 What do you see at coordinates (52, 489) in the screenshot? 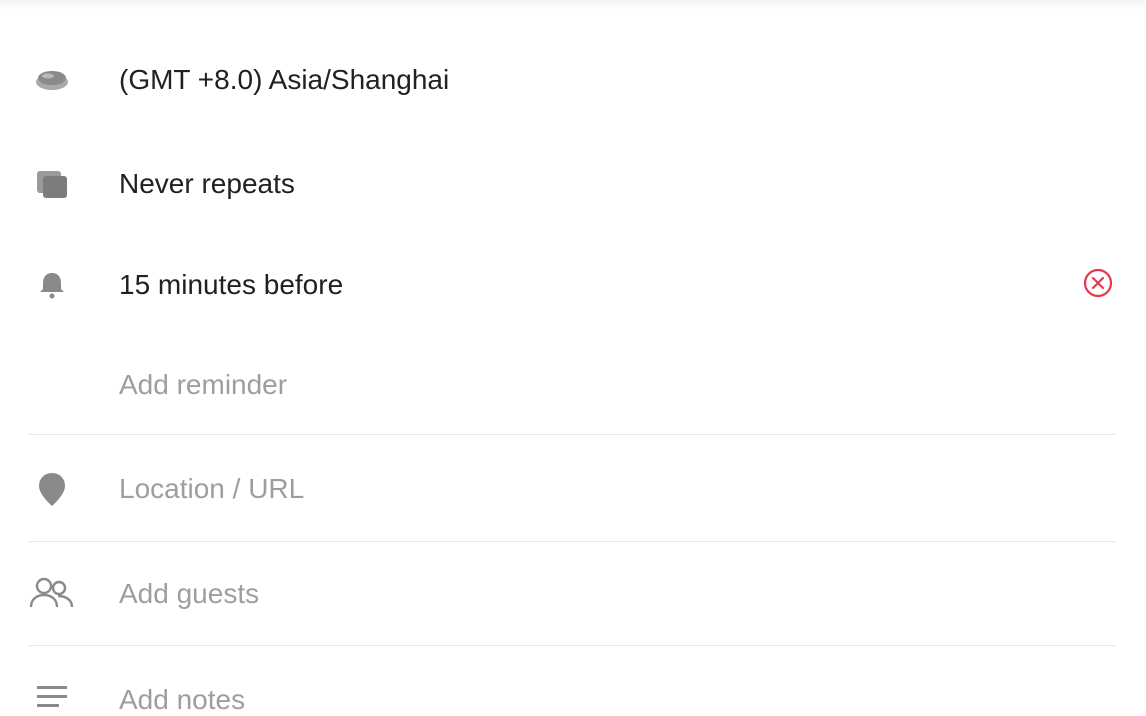
I see `location-pin-icon` at bounding box center [52, 489].